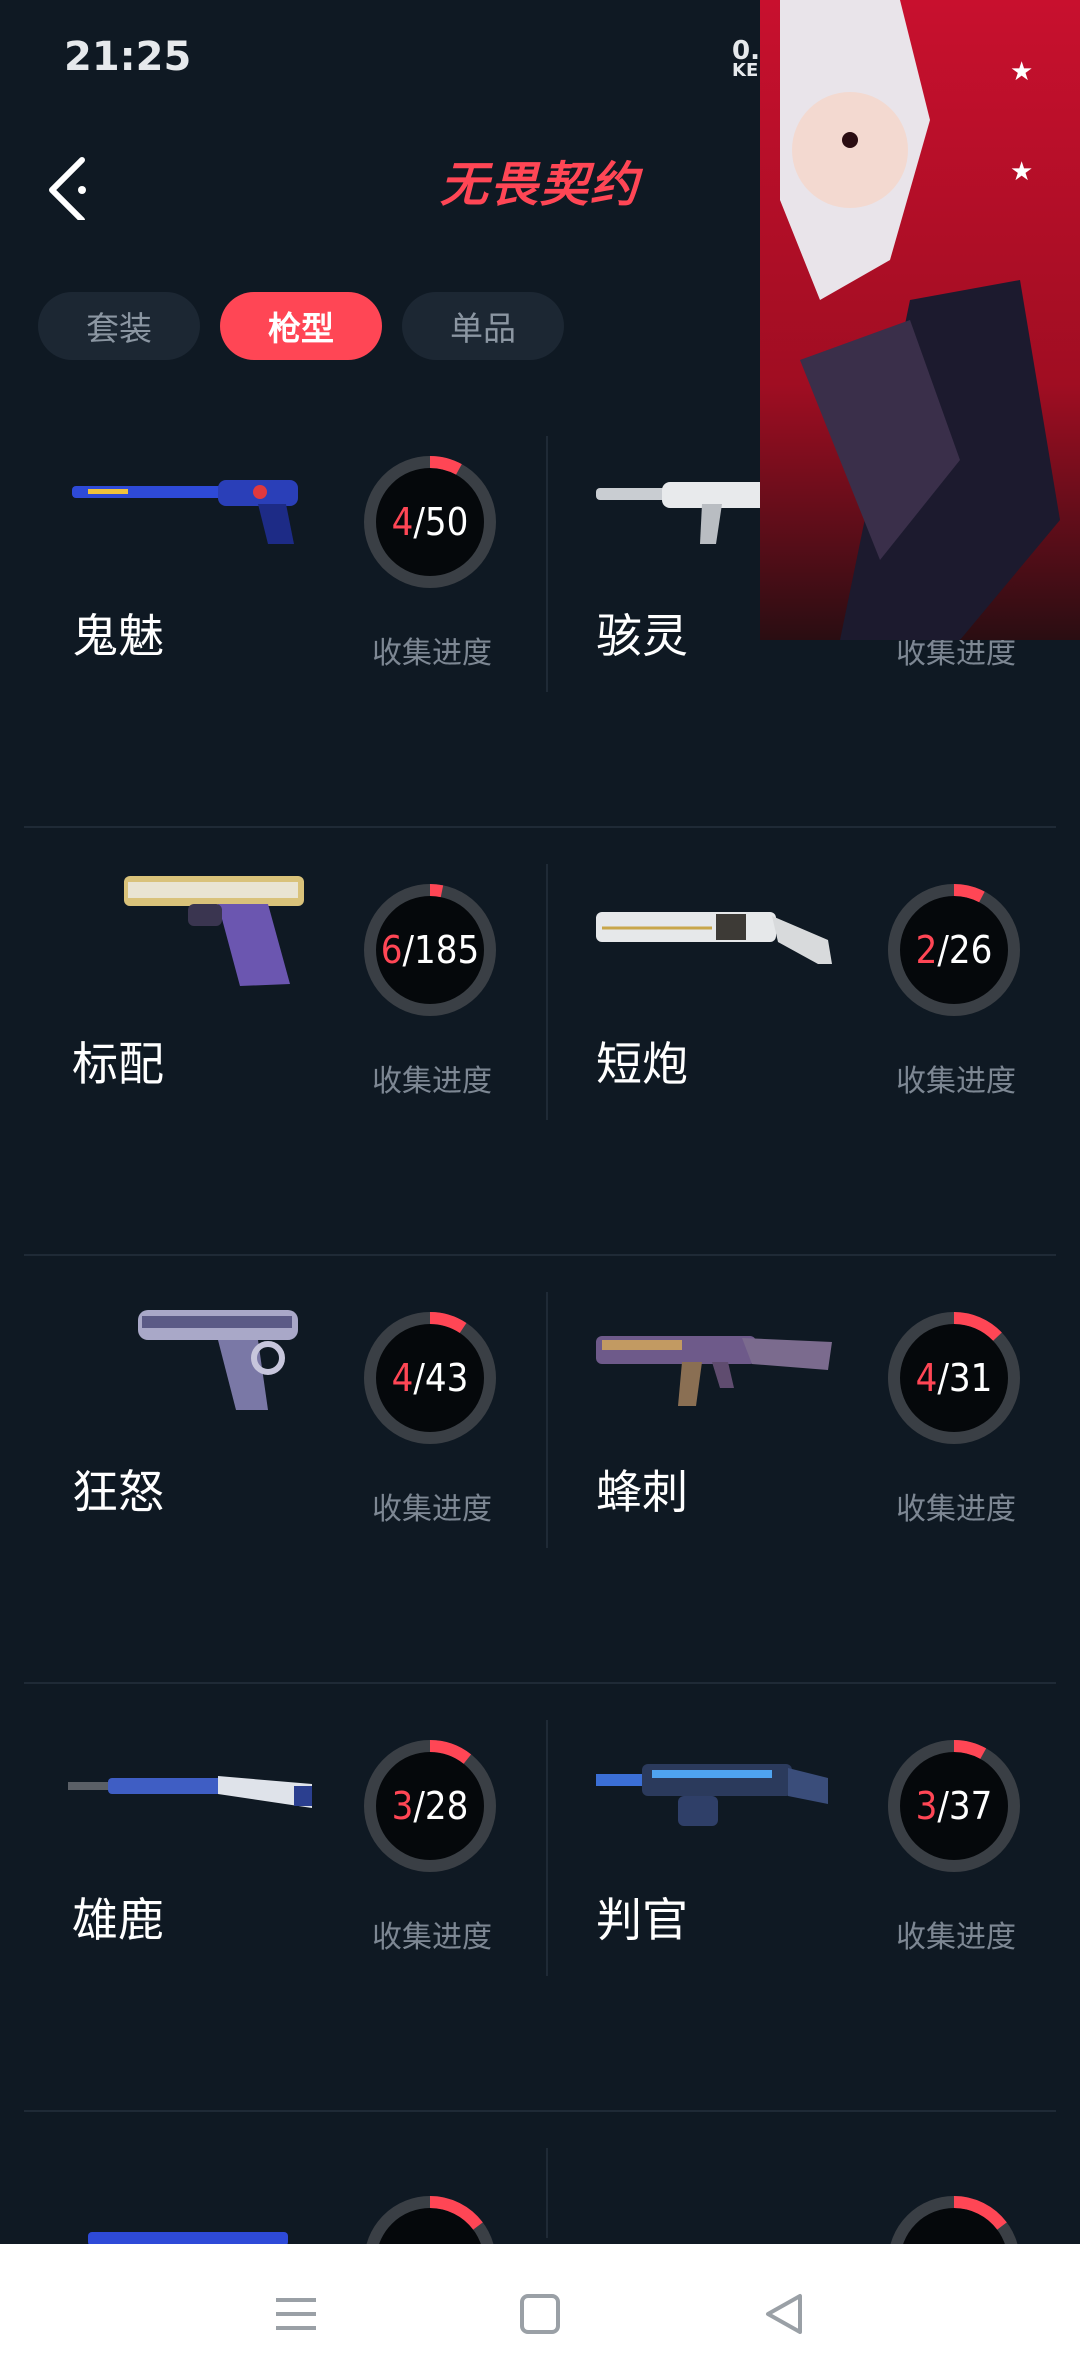  I want to click on network-speed-unit: KE, so click(745, 71).